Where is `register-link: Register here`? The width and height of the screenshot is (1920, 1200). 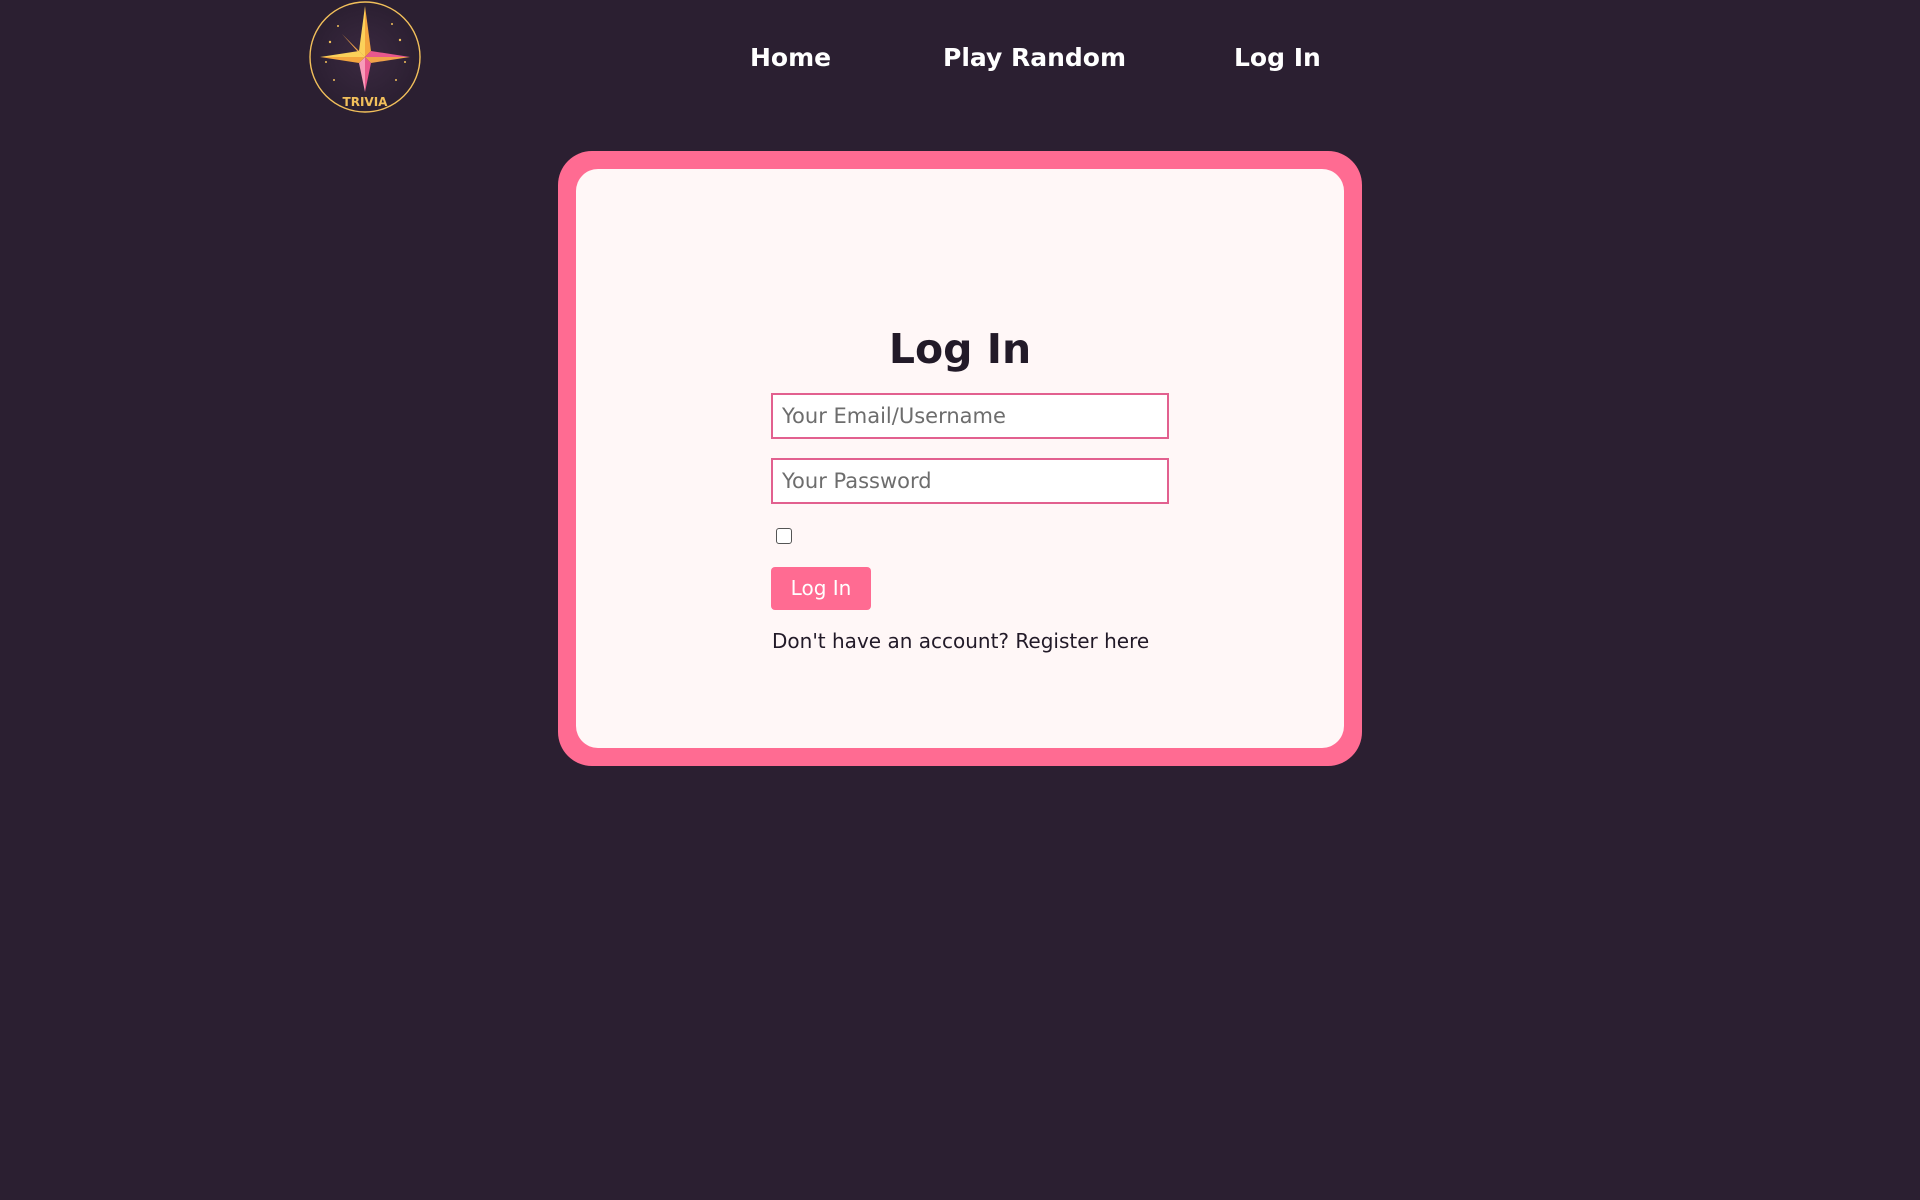
register-link: Register here is located at coordinates (1082, 641).